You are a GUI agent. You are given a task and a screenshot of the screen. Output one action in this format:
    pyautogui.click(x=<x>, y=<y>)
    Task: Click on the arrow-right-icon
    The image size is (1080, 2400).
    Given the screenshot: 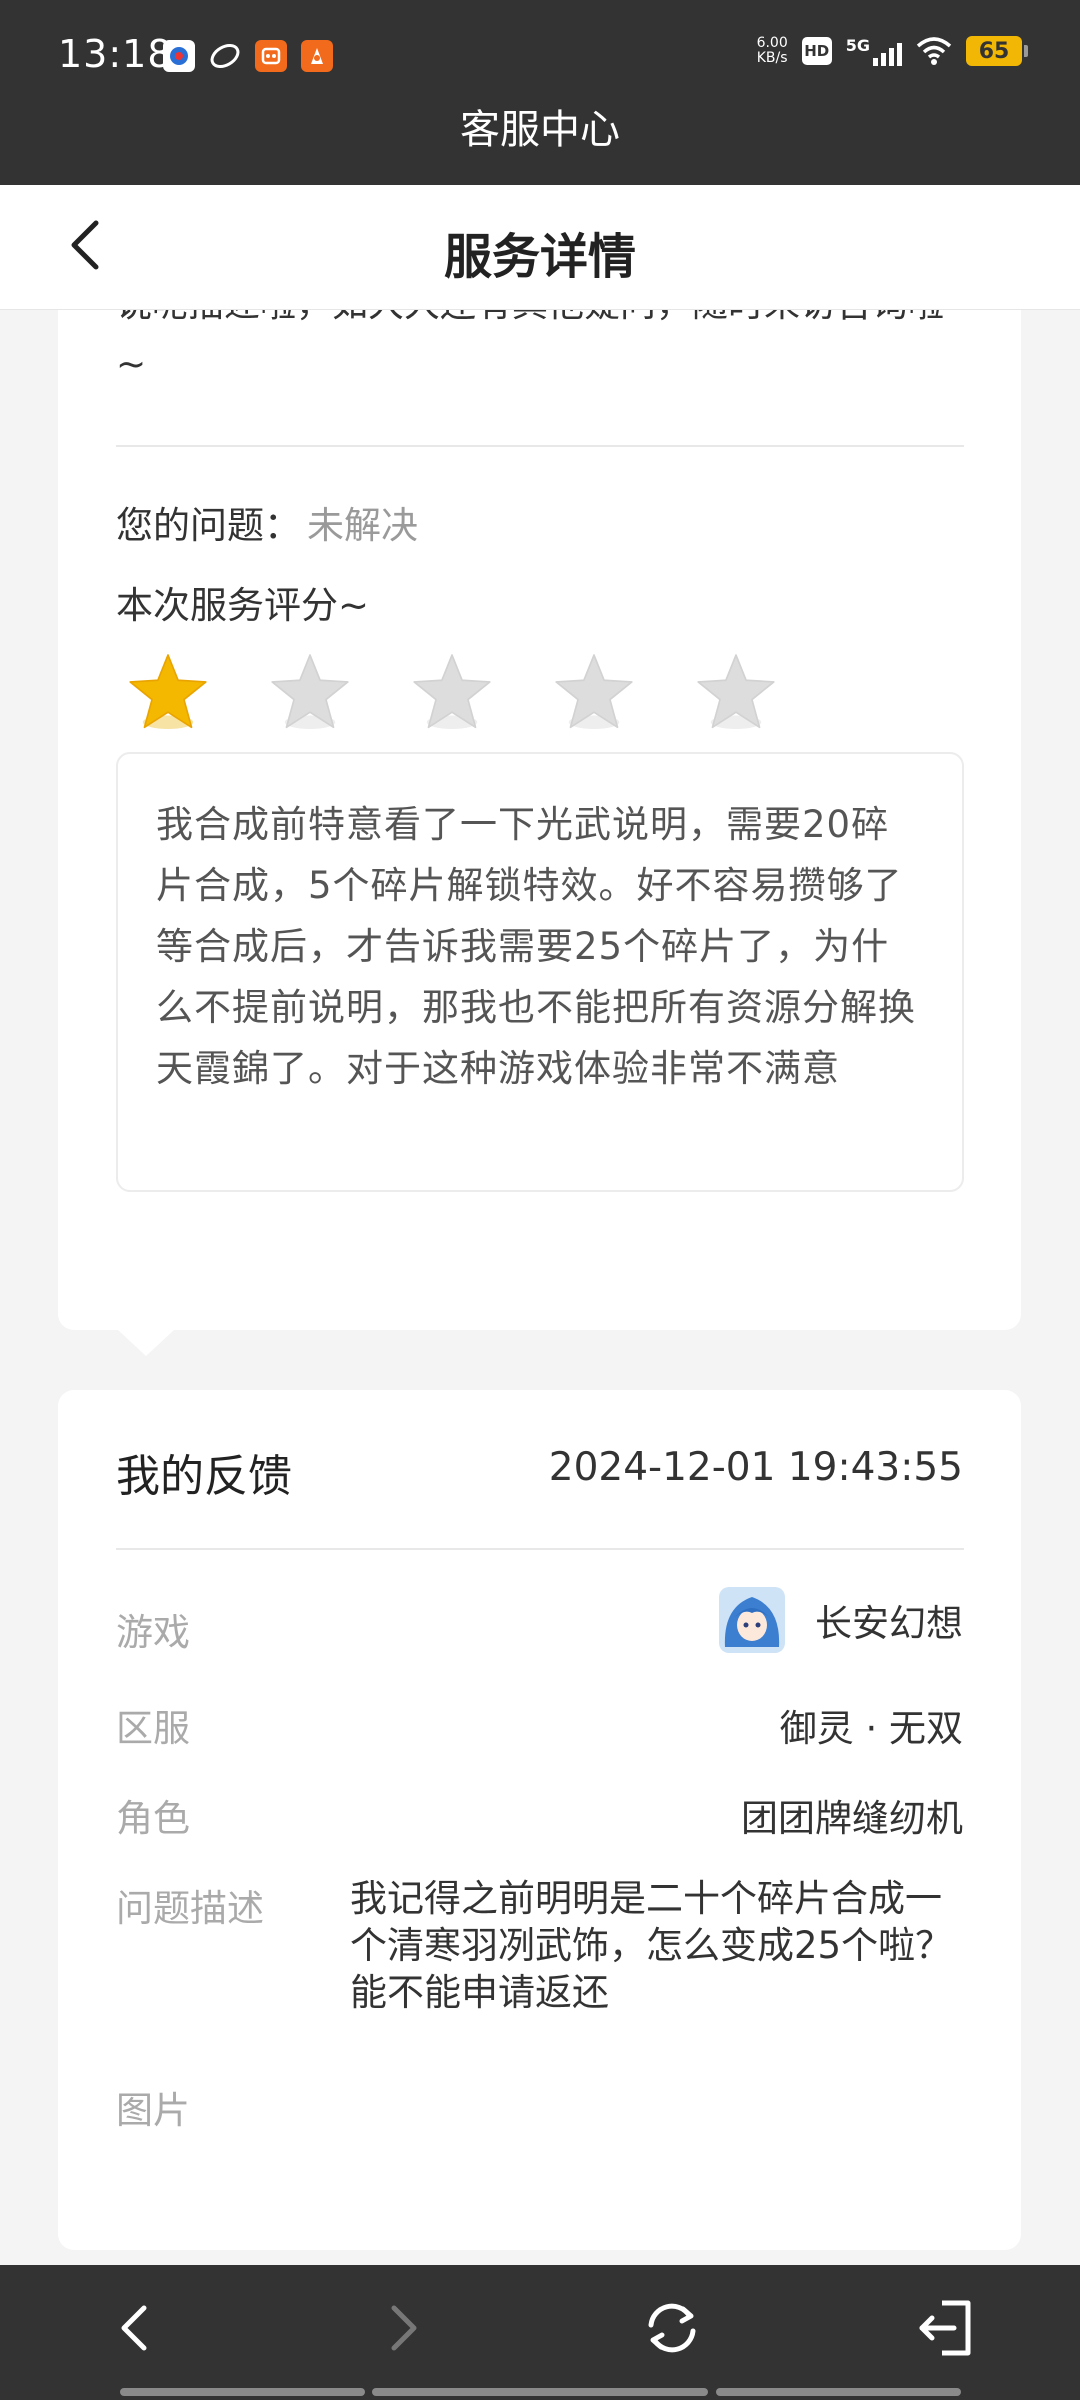 What is the action you would take?
    pyautogui.click(x=404, y=2328)
    